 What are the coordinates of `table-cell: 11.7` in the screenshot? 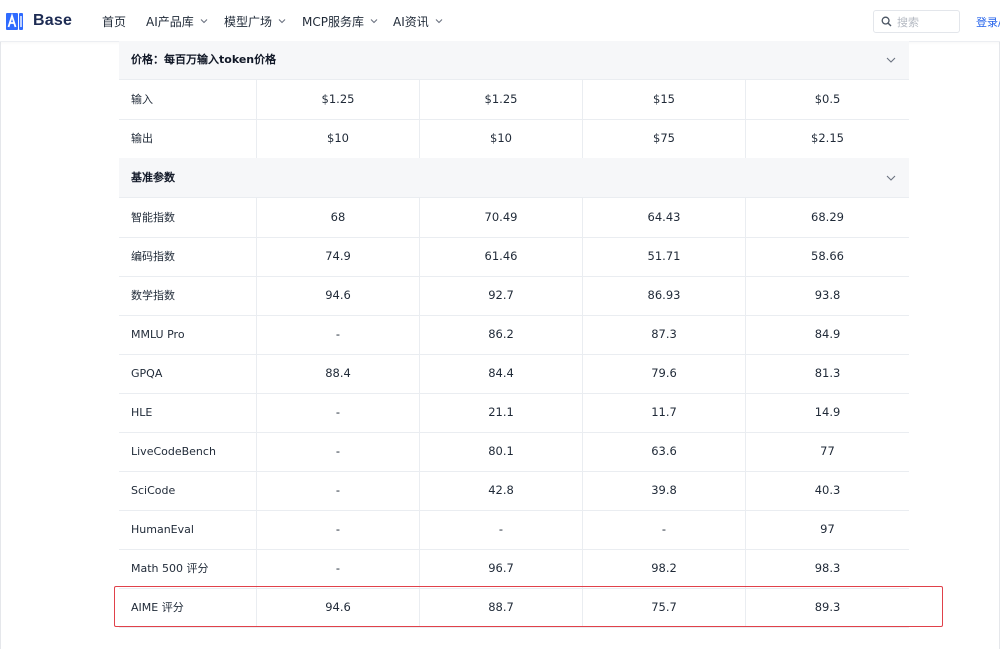 It's located at (663, 412).